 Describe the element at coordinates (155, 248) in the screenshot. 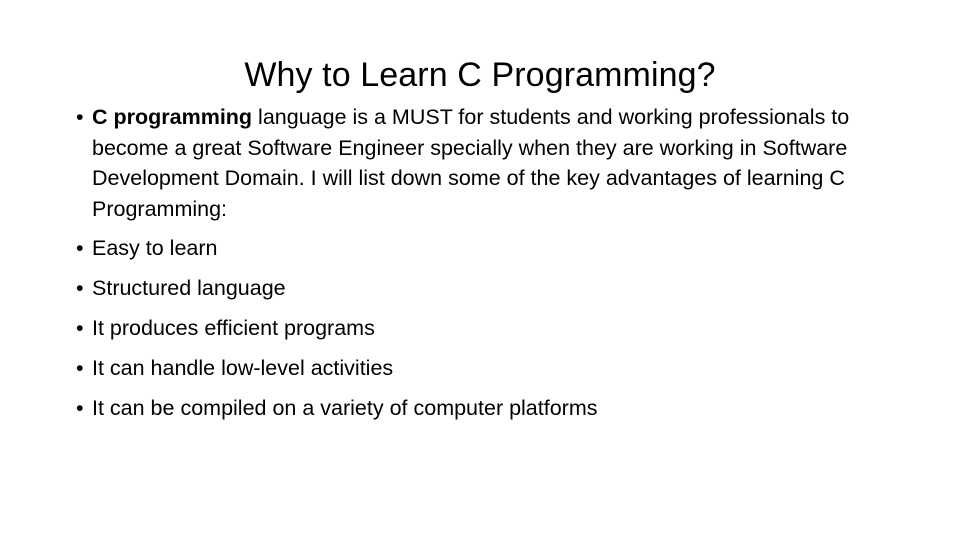

I see `list-item-label: Easy to learn` at that location.